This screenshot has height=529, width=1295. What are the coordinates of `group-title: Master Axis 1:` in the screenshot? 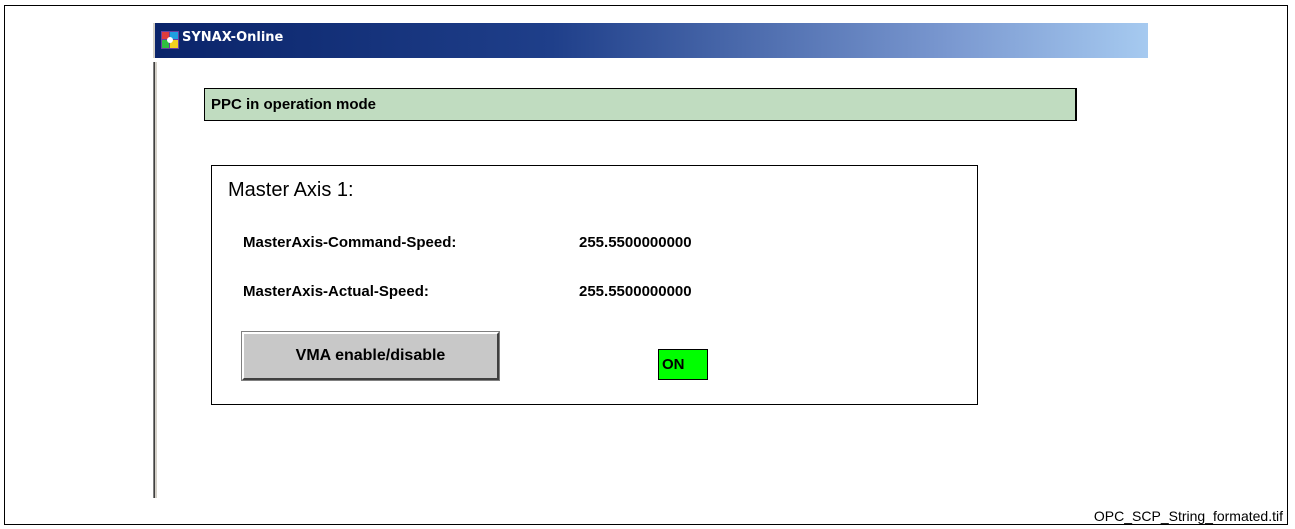 It's located at (291, 190).